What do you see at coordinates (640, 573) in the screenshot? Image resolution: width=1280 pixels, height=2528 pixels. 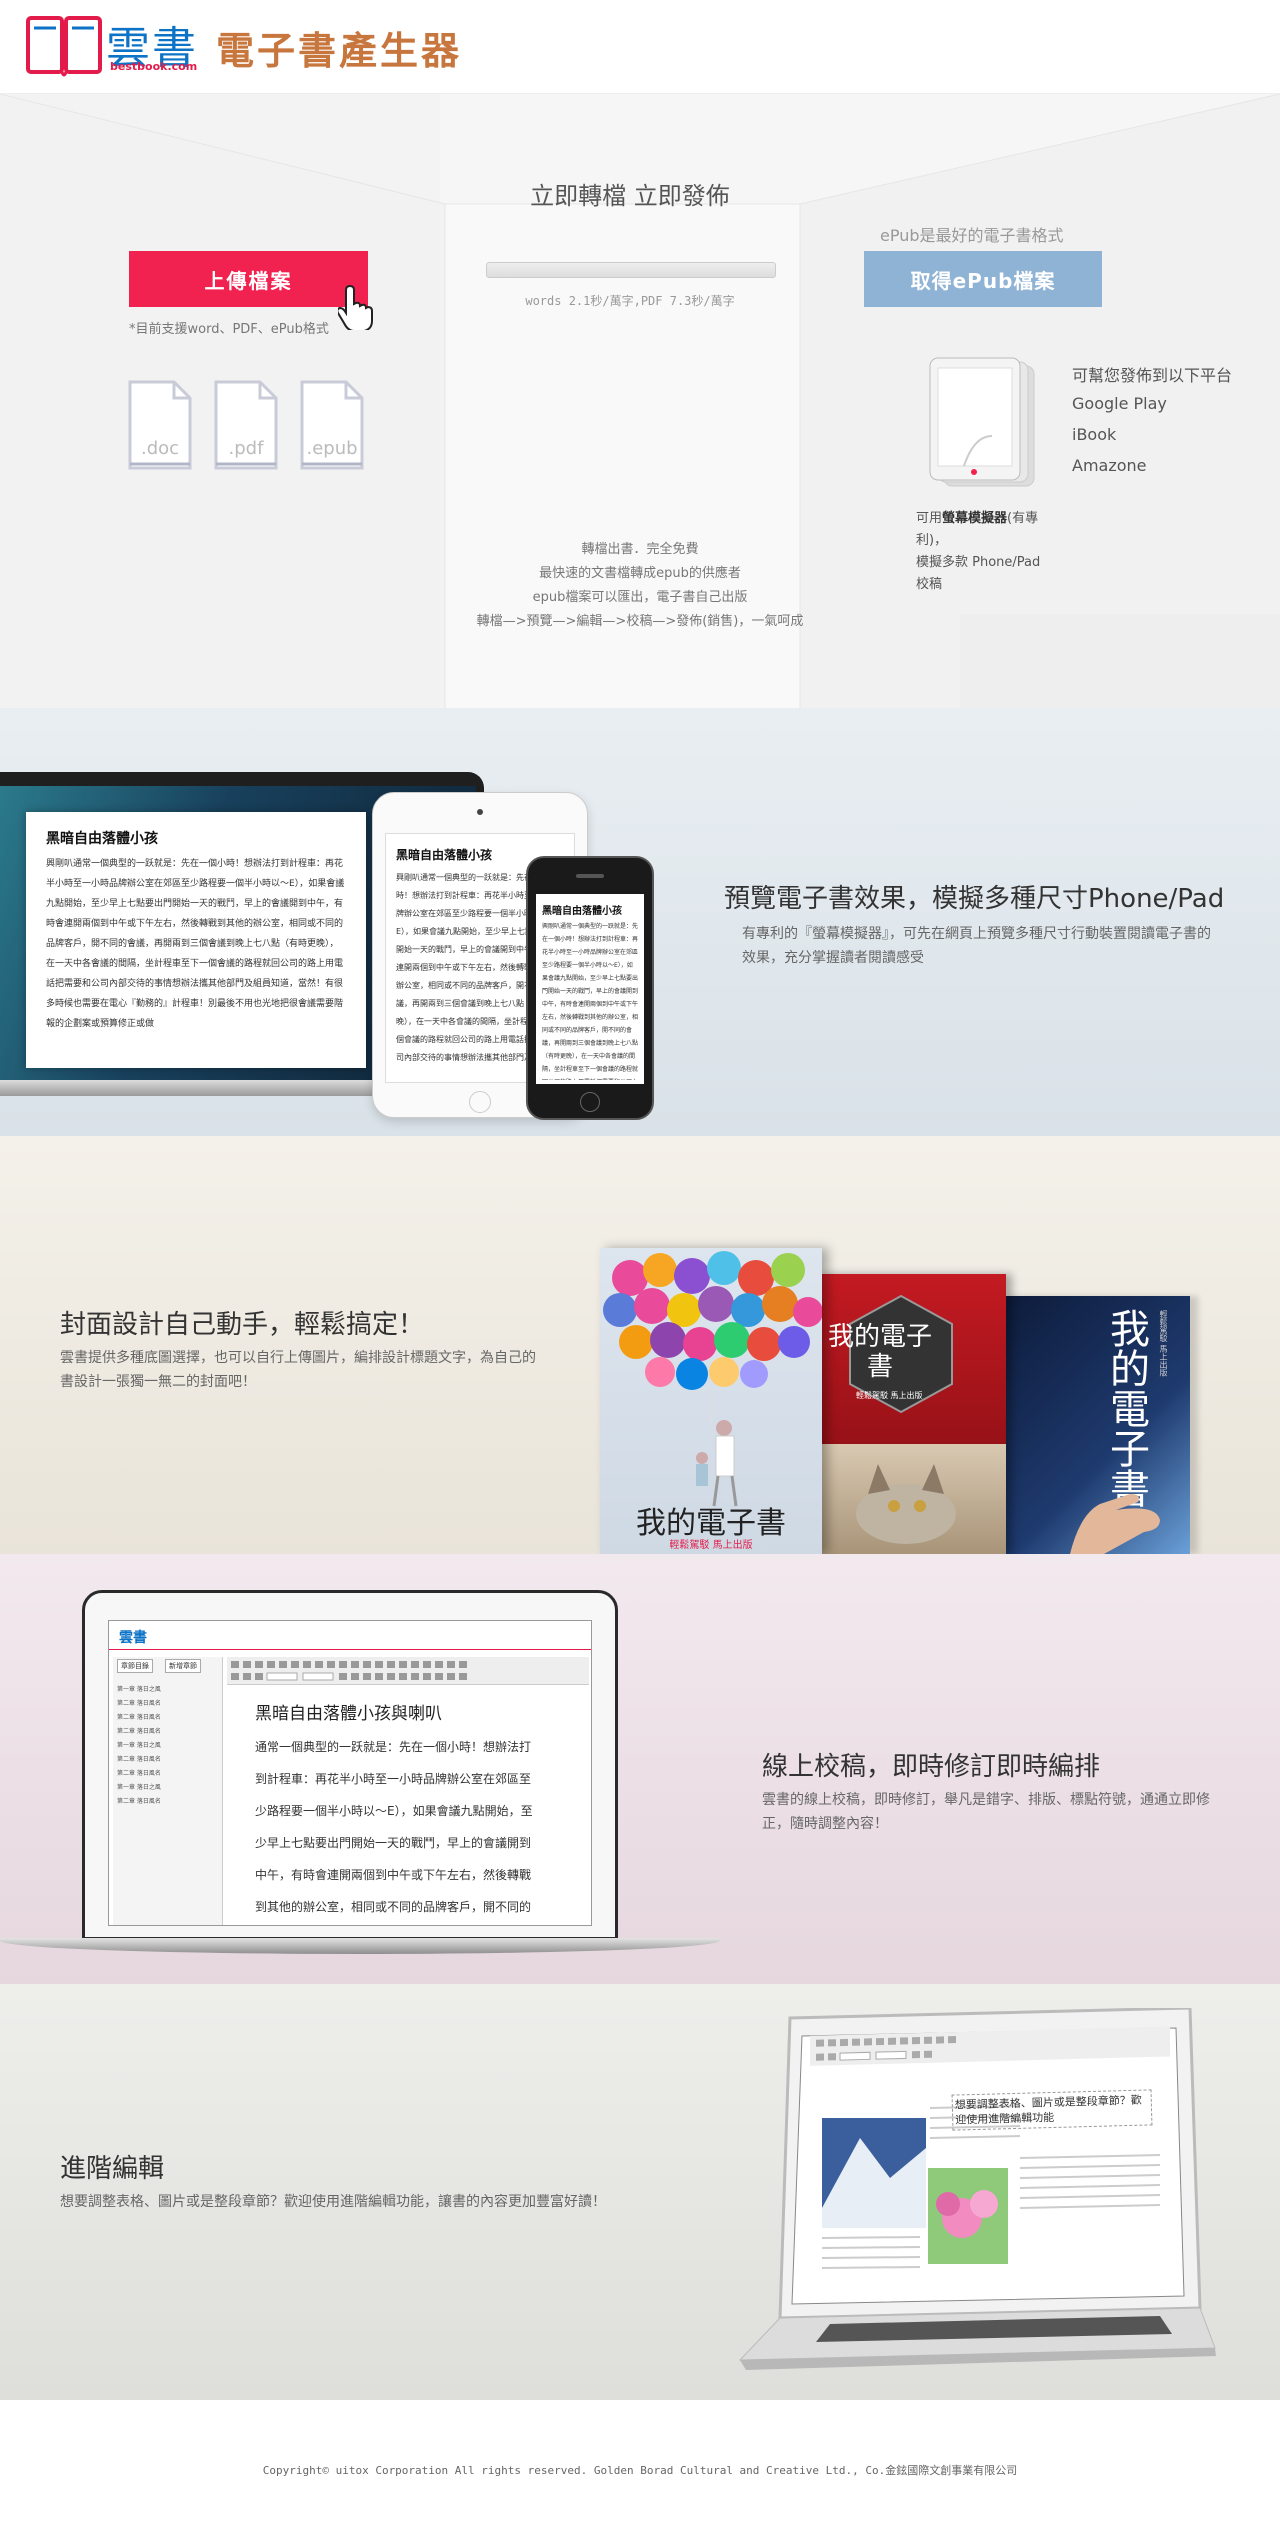 I see `feature-line: 最快速的文書檔轉成epub的供應者` at bounding box center [640, 573].